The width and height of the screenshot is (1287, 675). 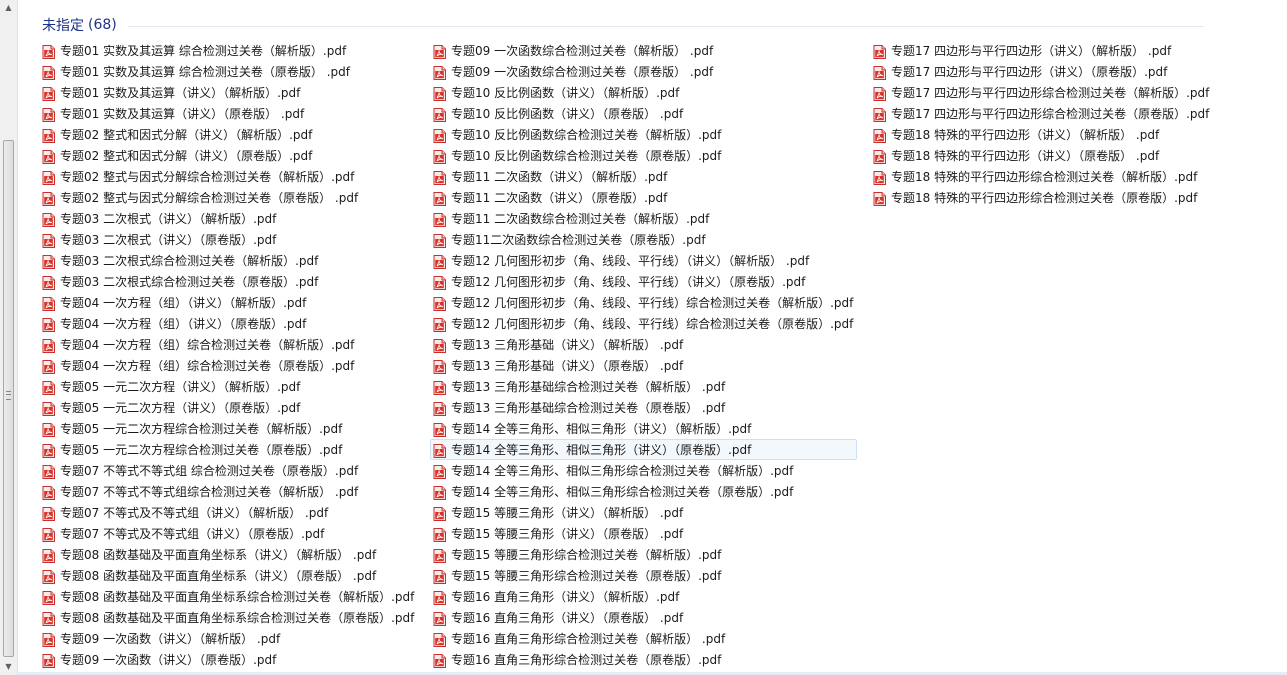 What do you see at coordinates (79, 25) in the screenshot?
I see `group-header: 未指定 (68)` at bounding box center [79, 25].